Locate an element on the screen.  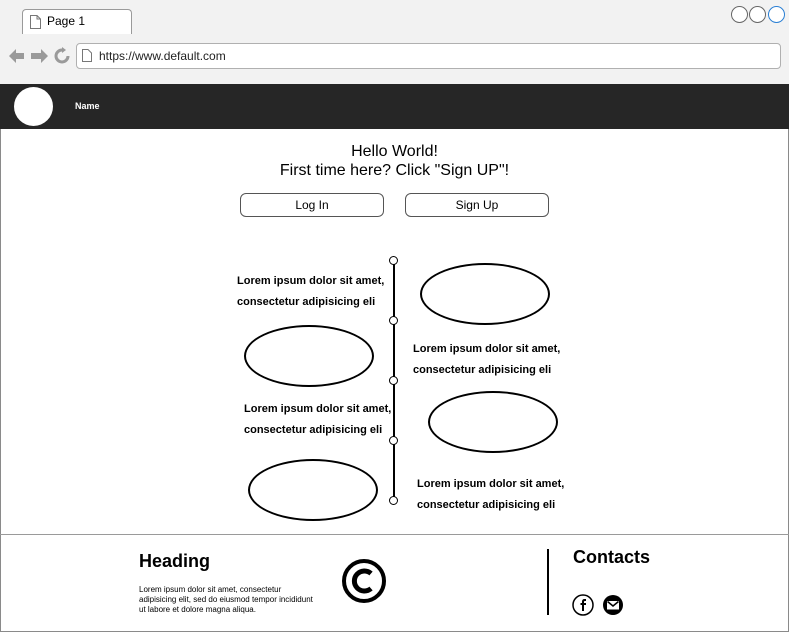
reload-icon is located at coordinates (62, 55).